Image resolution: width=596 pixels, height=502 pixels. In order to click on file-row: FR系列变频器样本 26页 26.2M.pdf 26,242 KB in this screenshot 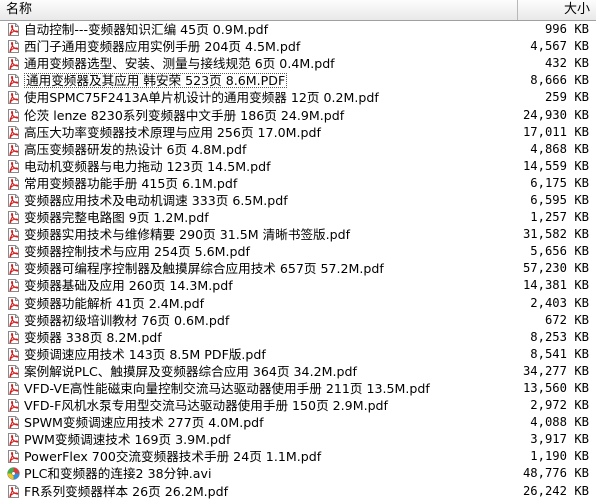, I will do `click(298, 491)`.